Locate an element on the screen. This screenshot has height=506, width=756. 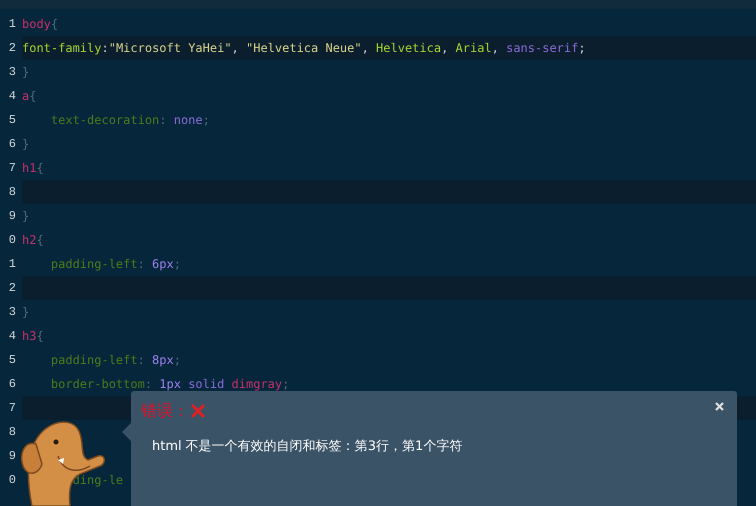
code-line: border-bottom: 1px solid dimgray; is located at coordinates (170, 384).